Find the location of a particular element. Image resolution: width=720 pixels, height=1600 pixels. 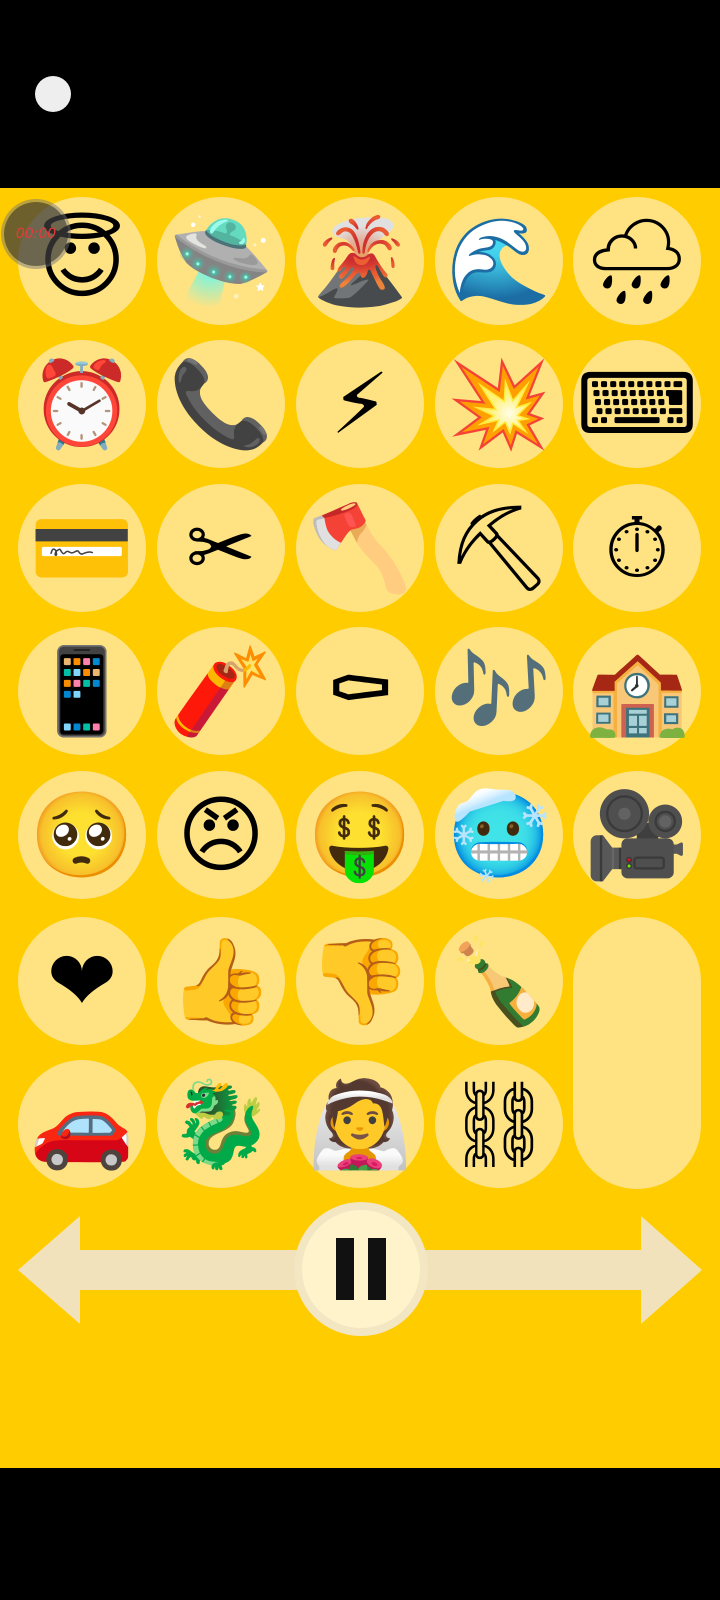

tile-dragon: 🐉 is located at coordinates (221, 1124).